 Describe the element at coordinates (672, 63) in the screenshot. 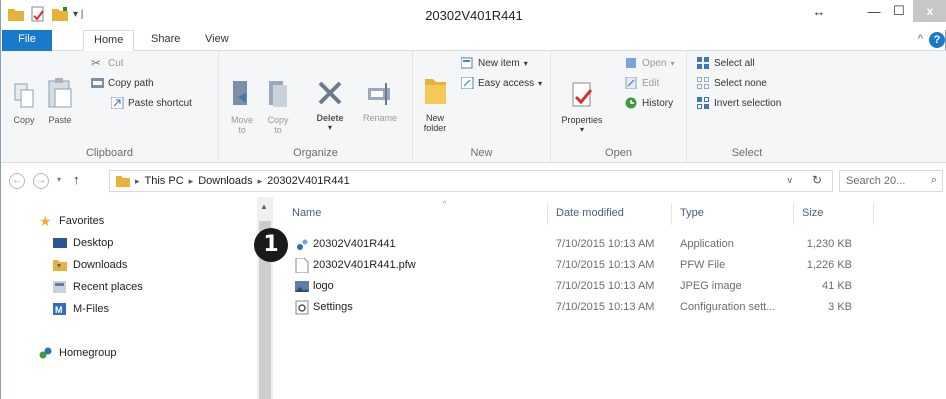

I see `open-dropdown-icon: ▾` at that location.